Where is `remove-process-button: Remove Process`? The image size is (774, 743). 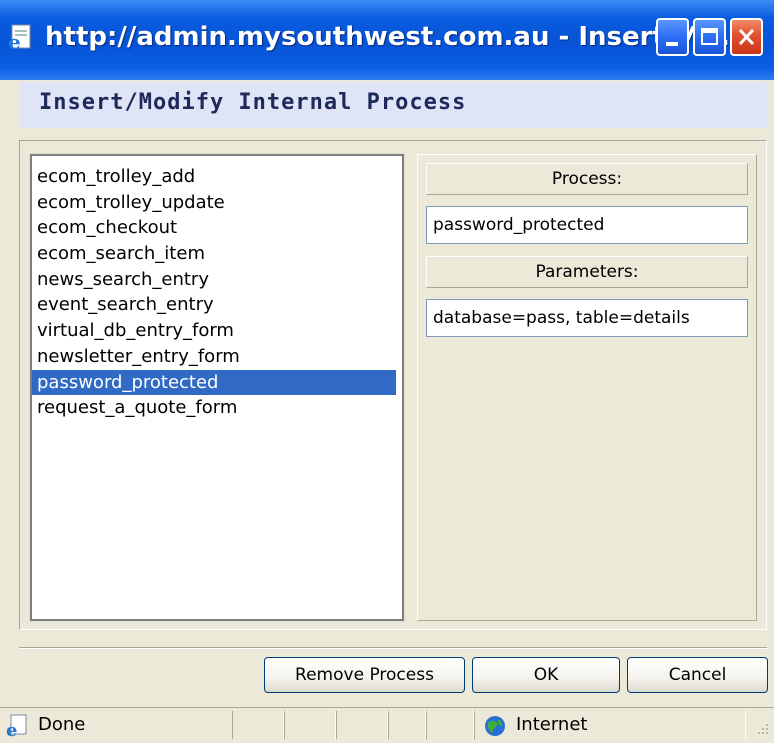 remove-process-button: Remove Process is located at coordinates (364, 675).